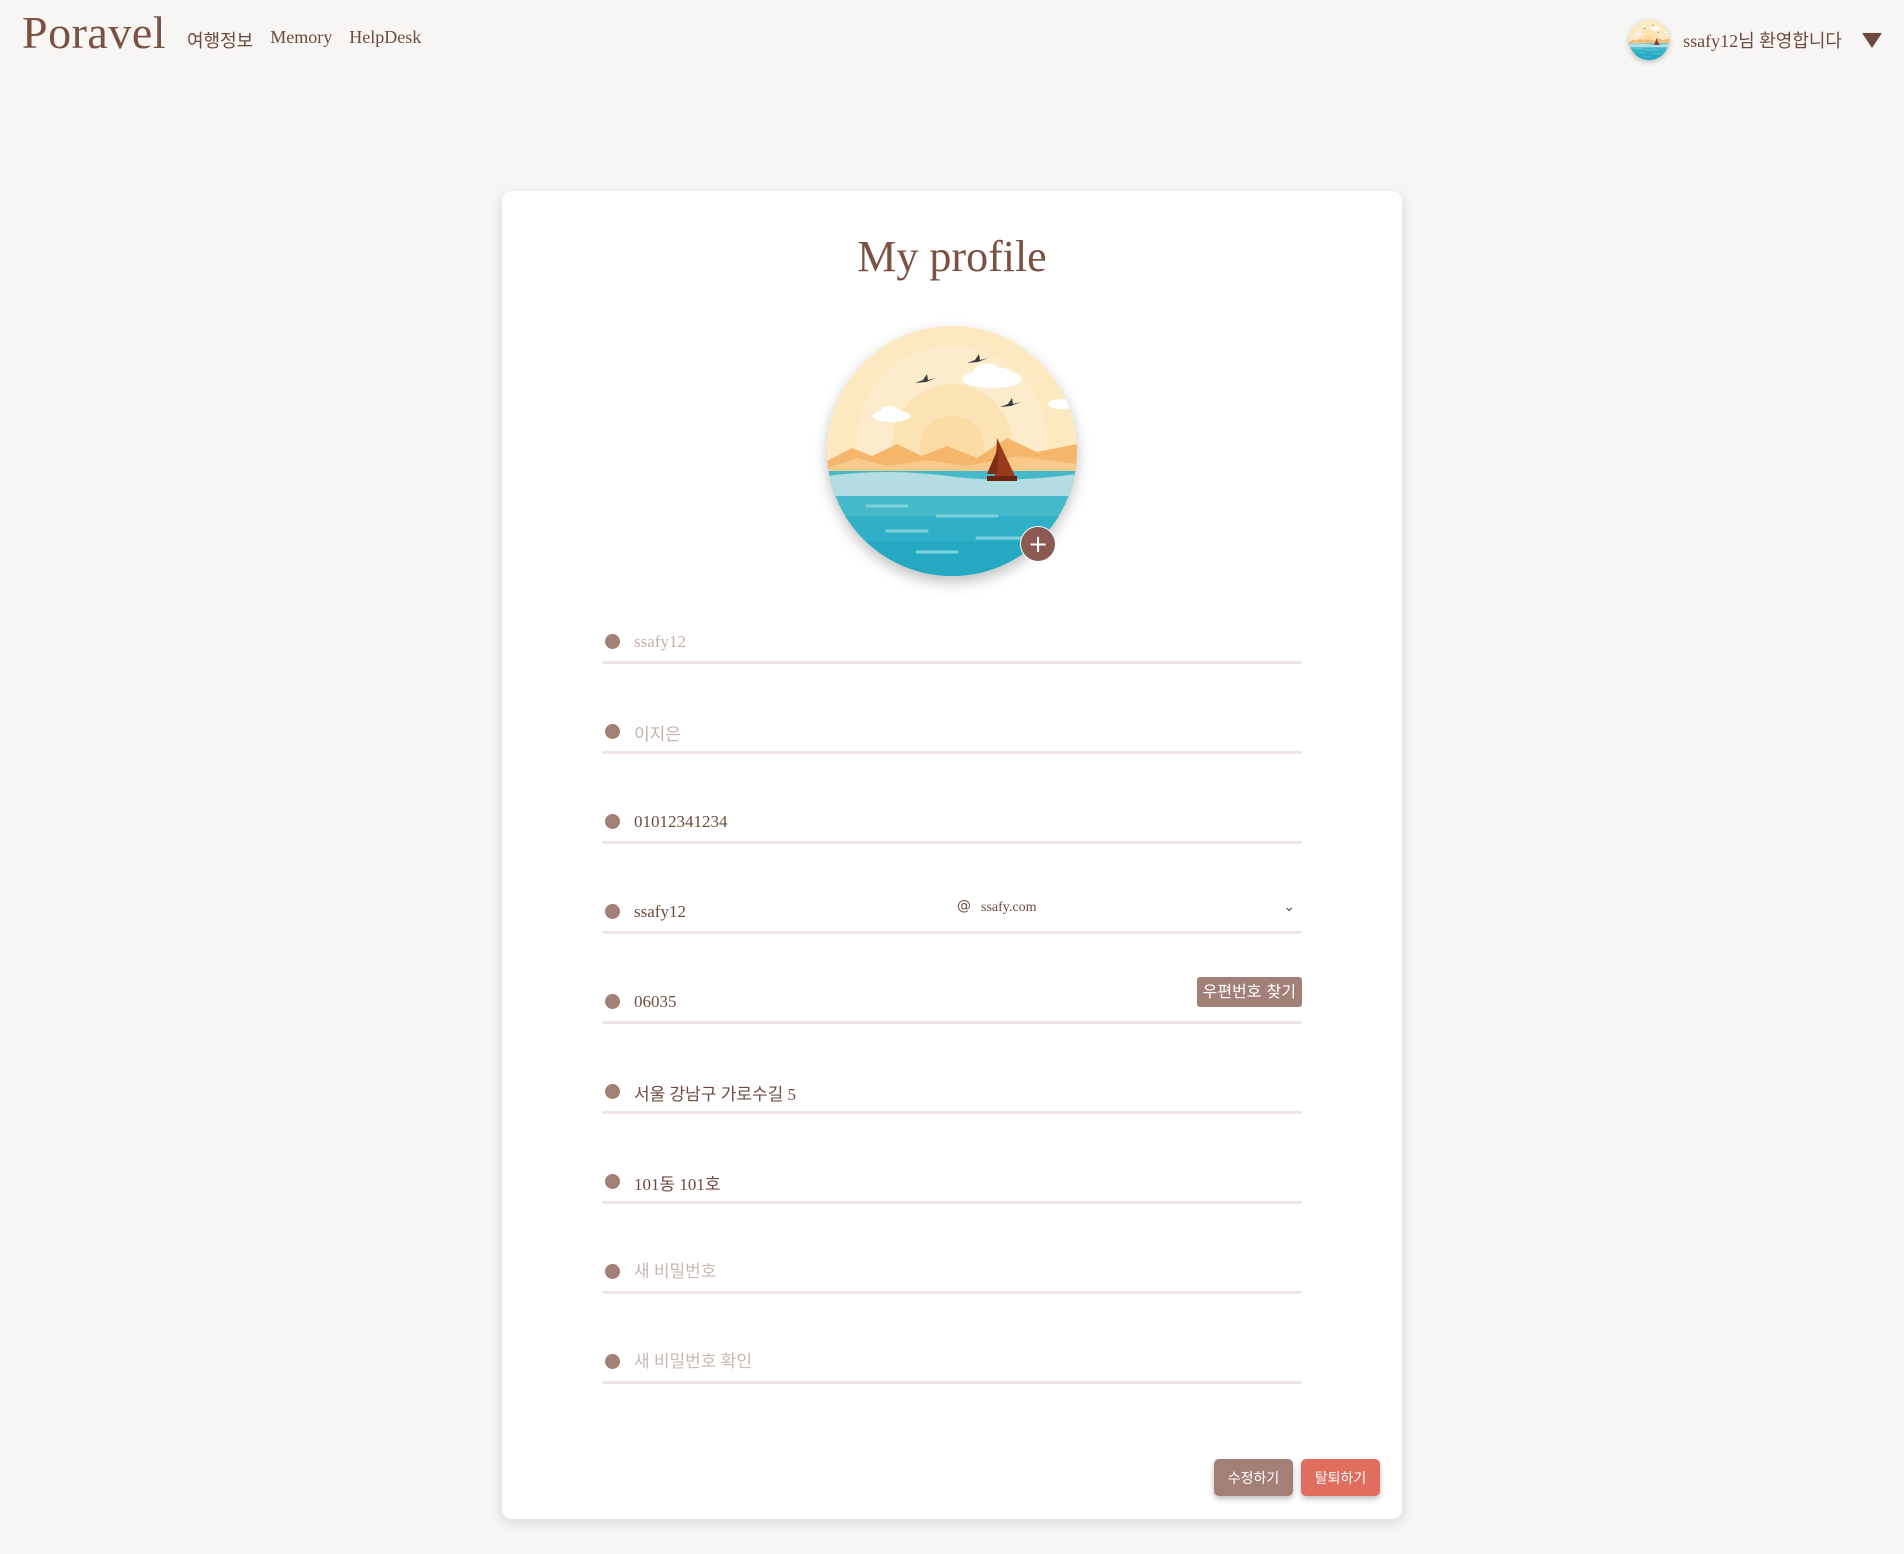  Describe the element at coordinates (834, 1002) in the screenshot. I see `zipcode-input` at that location.